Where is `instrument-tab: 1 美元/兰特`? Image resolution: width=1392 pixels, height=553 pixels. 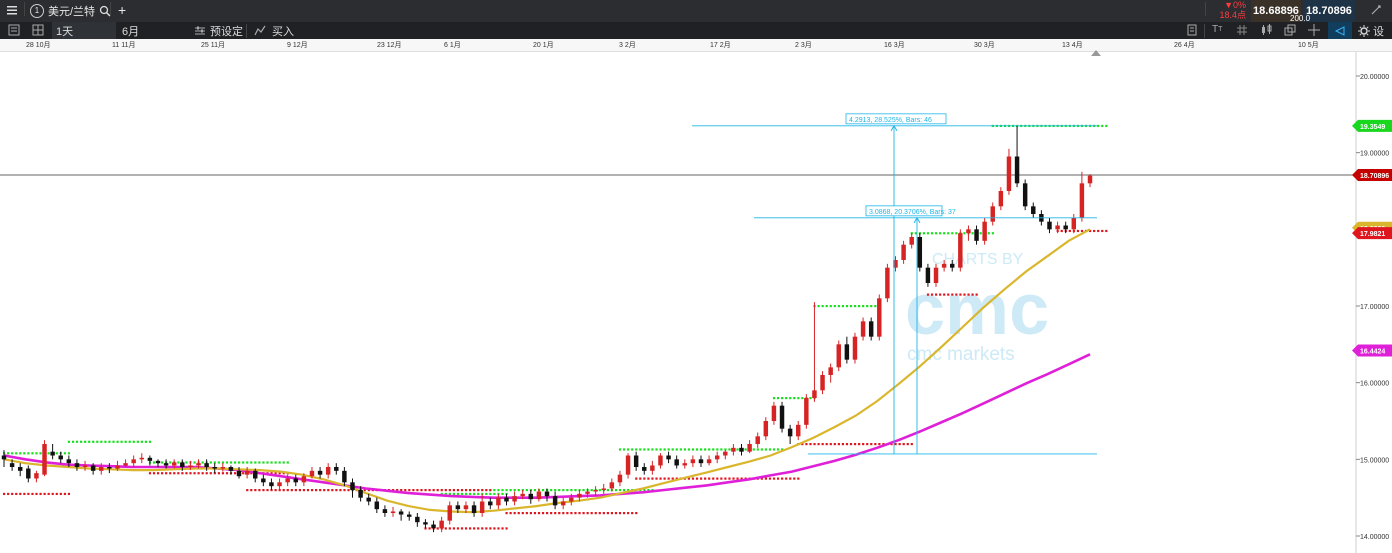 instrument-tab: 1 美元/兰特 is located at coordinates (70, 11).